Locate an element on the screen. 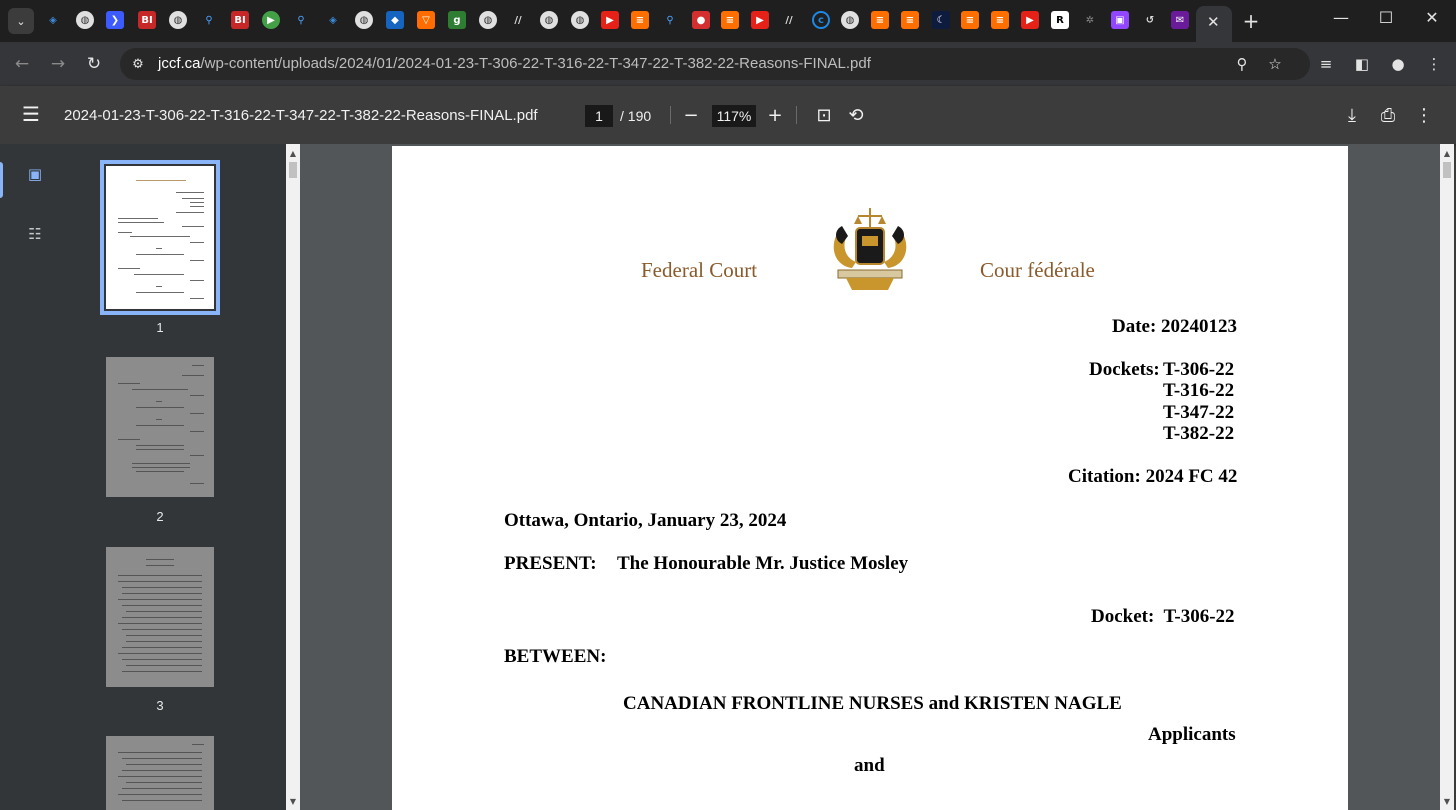  new-tab-button: + is located at coordinates (1251, 21).